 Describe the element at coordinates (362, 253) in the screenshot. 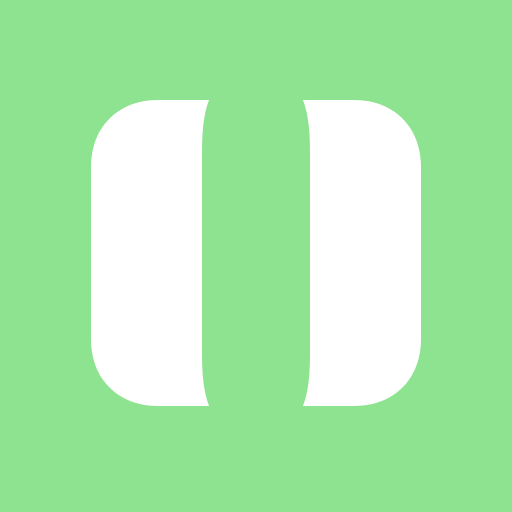

I see `right-panel-shape` at that location.